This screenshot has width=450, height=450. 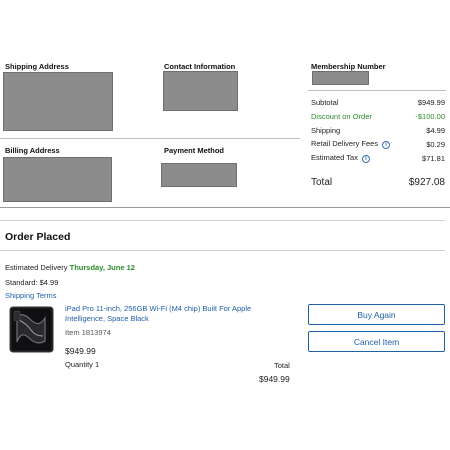 What do you see at coordinates (341, 116) in the screenshot?
I see `discount-label: Discount on Order` at bounding box center [341, 116].